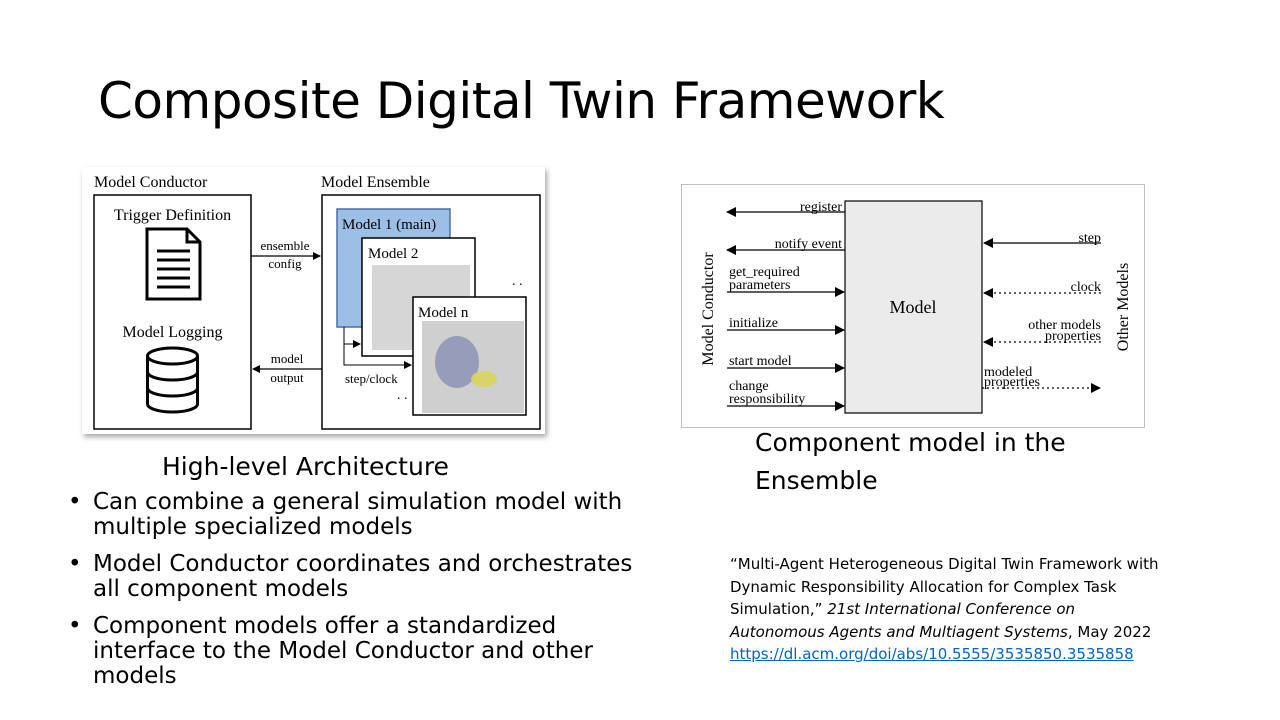 This screenshot has height=720, width=1280. I want to click on change-resp-label-2: responsibility, so click(767, 399).